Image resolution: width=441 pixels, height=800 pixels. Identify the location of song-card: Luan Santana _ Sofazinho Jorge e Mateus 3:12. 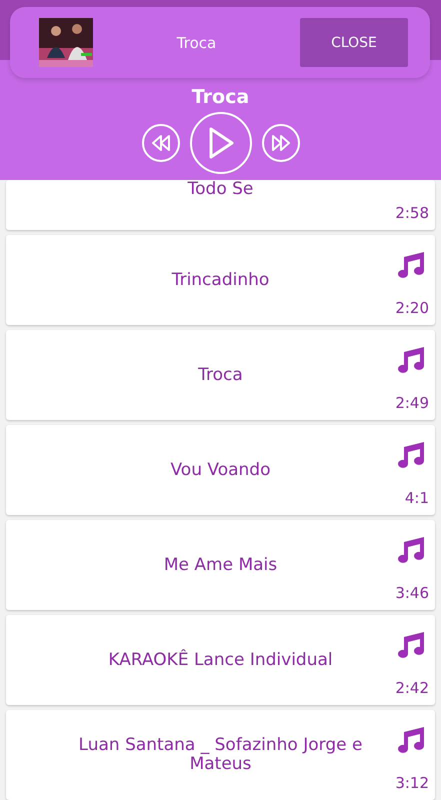
(220, 755).